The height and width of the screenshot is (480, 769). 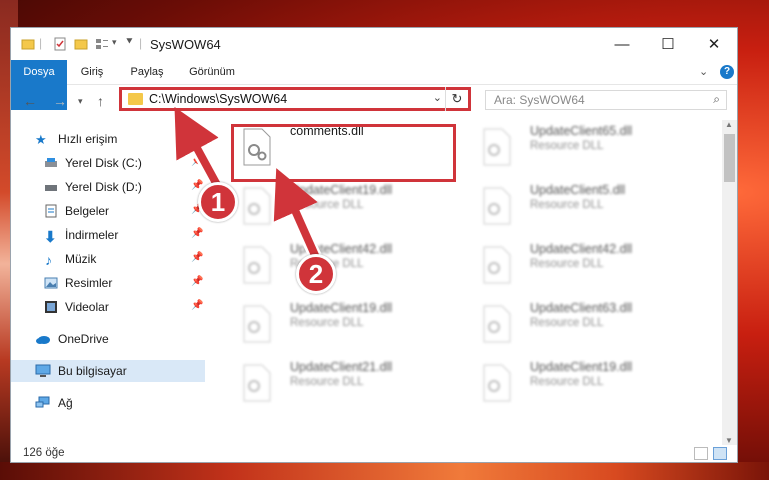 What do you see at coordinates (218, 202) in the screenshot?
I see `step-badge-1: 1` at bounding box center [218, 202].